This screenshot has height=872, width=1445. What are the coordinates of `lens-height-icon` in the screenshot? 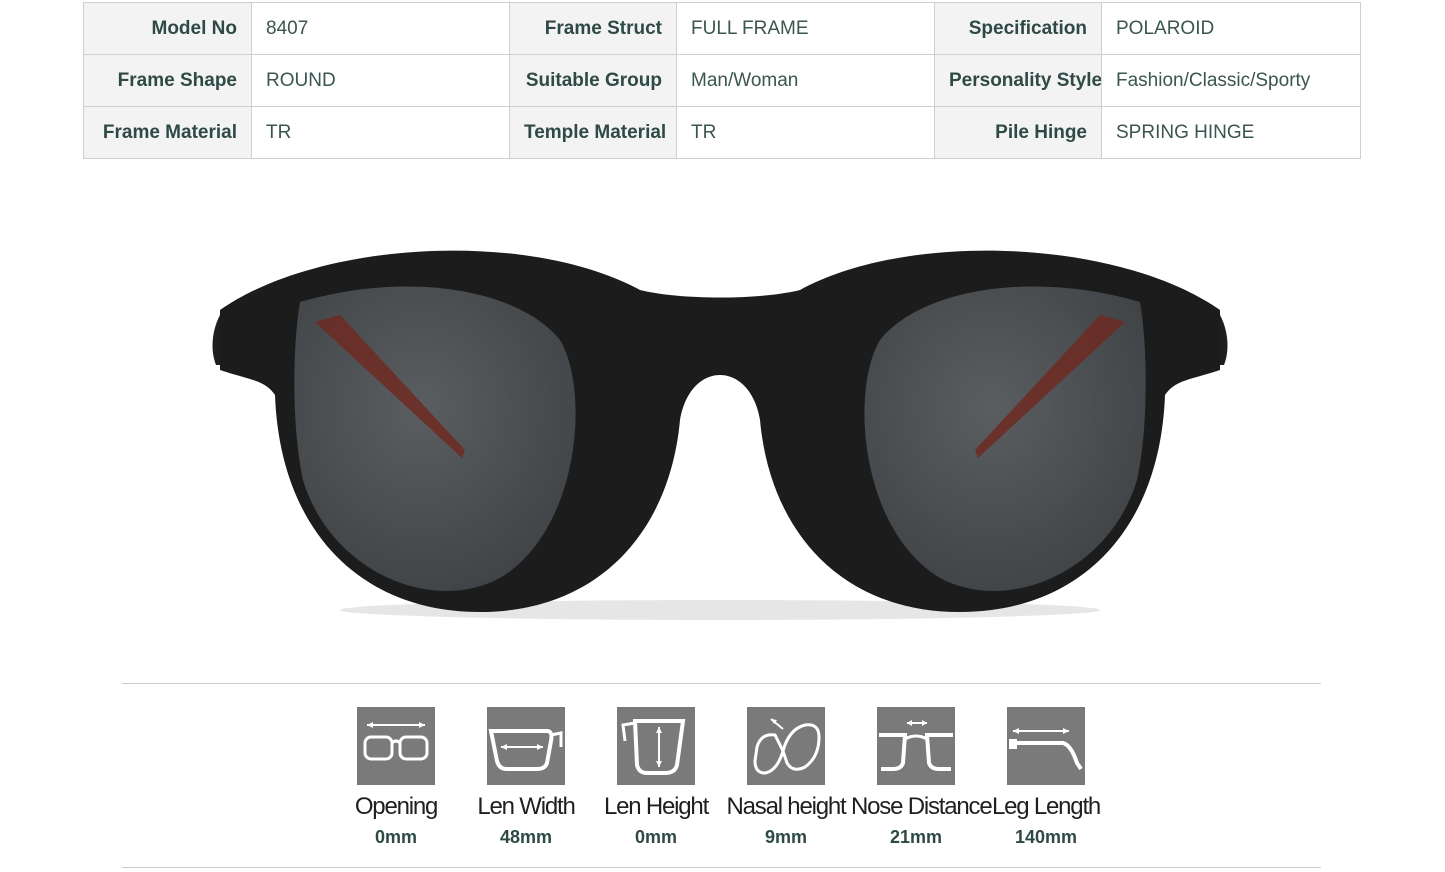 It's located at (656, 746).